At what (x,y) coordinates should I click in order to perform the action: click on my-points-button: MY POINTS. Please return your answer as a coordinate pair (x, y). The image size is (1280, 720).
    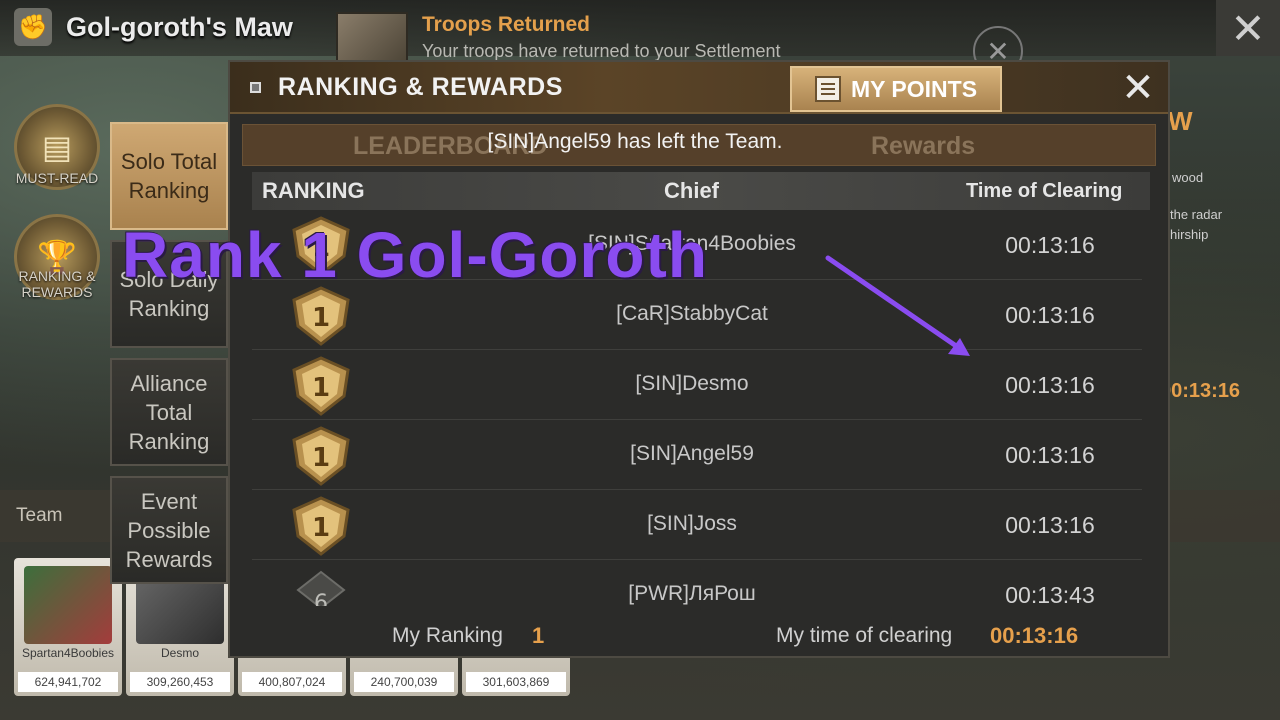
    Looking at the image, I should click on (896, 89).